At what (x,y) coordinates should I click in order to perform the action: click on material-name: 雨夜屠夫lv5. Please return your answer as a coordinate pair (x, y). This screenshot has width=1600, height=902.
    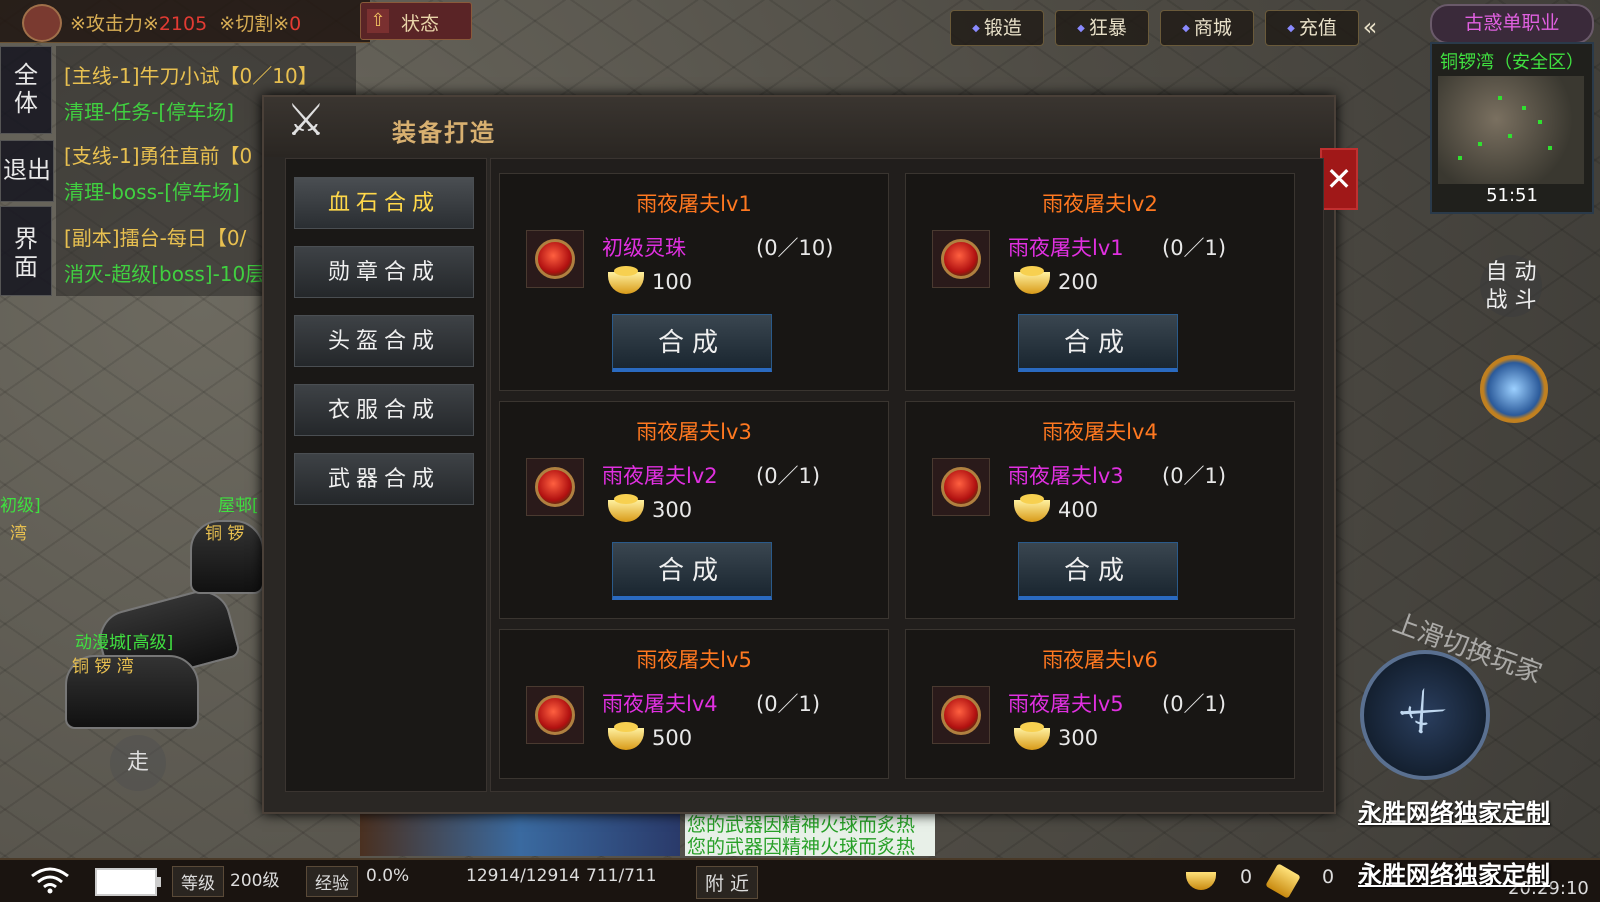
    Looking at the image, I should click on (1066, 704).